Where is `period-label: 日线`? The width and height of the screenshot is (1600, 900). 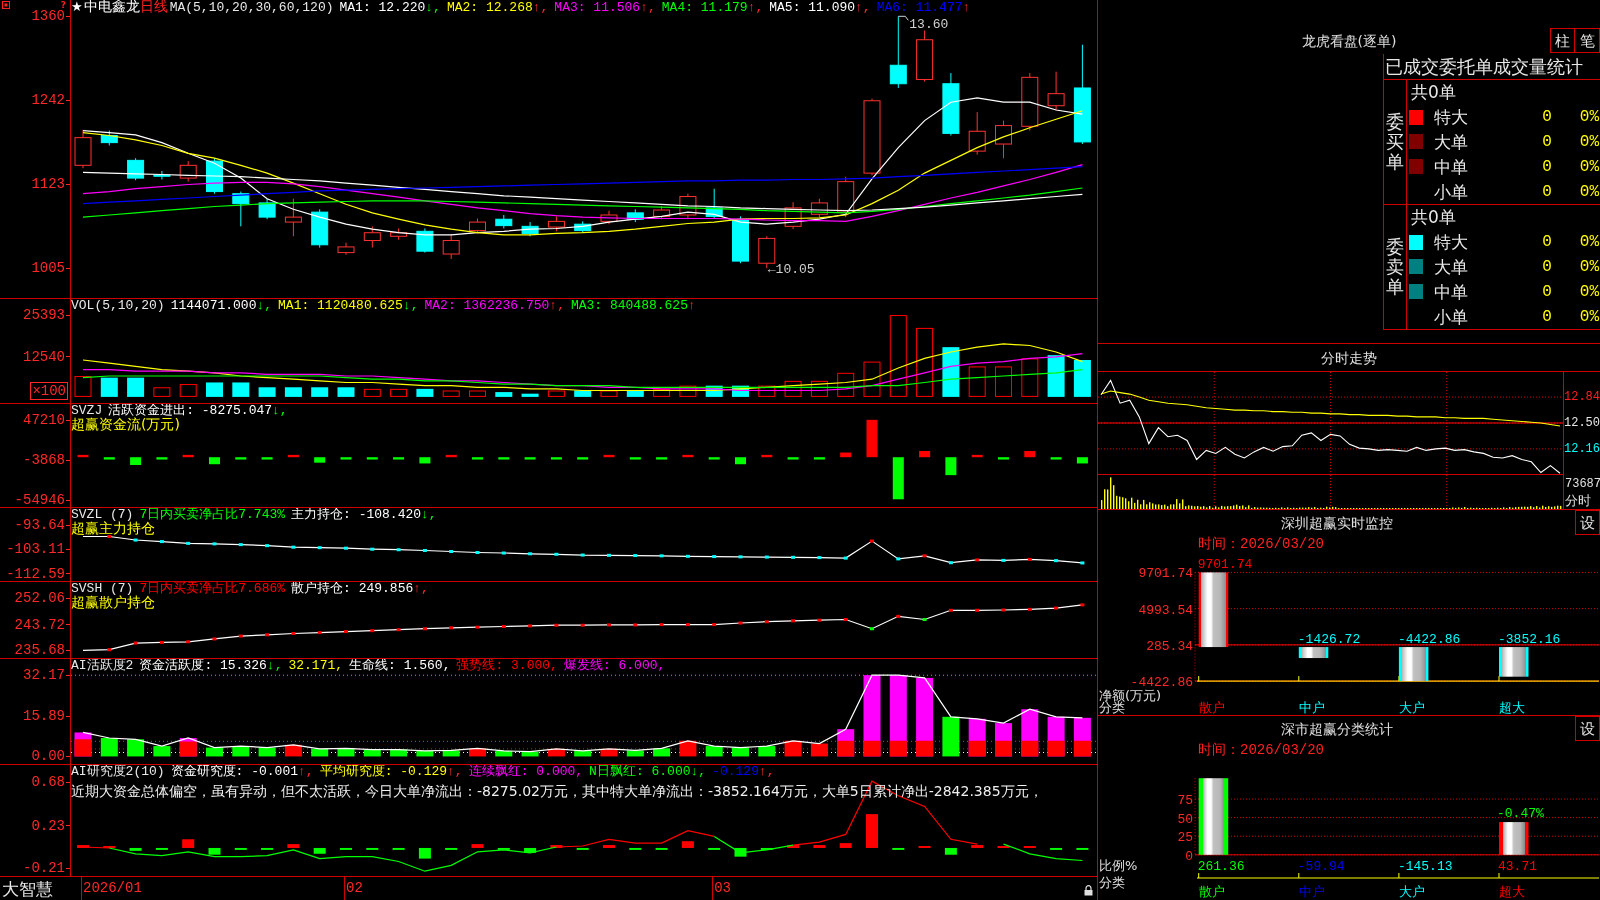 period-label: 日线 is located at coordinates (153, 7).